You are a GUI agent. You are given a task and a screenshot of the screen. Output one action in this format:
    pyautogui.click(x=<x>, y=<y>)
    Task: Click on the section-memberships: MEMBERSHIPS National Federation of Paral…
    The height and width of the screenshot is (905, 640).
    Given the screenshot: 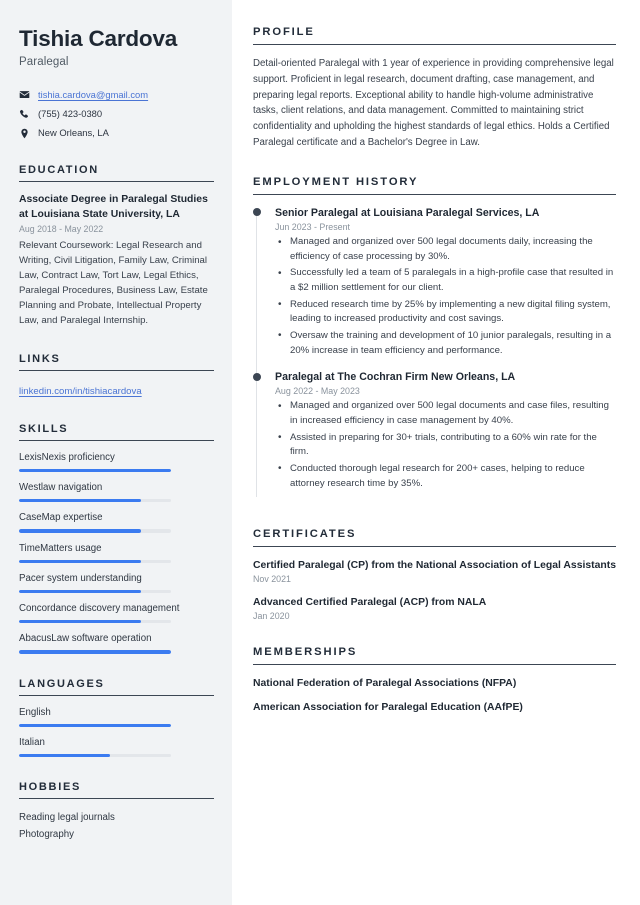 What is the action you would take?
    pyautogui.click(x=434, y=680)
    